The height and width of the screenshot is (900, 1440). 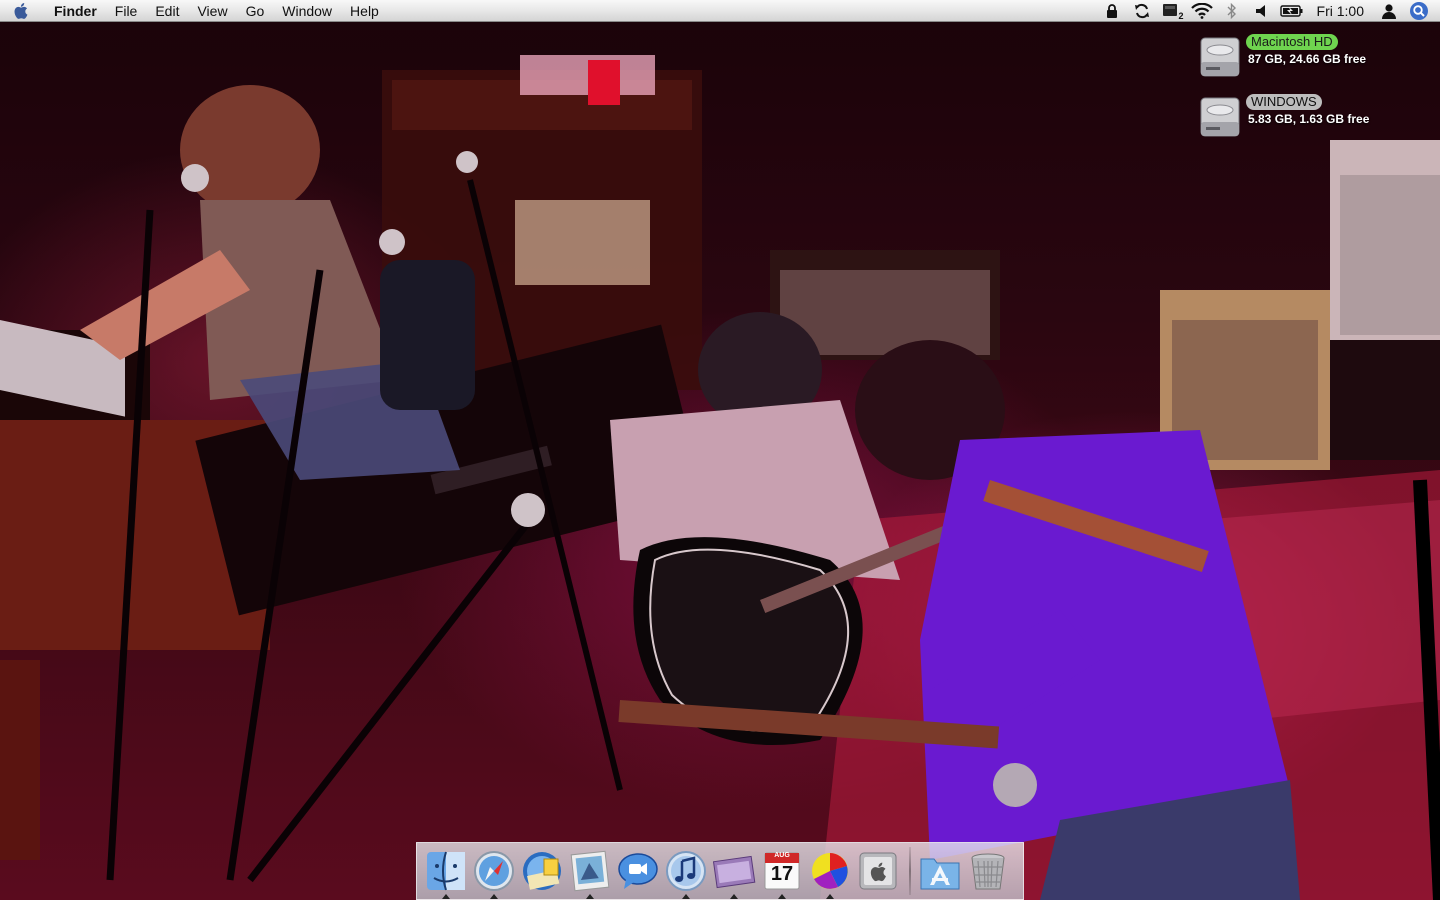 I want to click on lock-icon, so click(x=1112, y=11).